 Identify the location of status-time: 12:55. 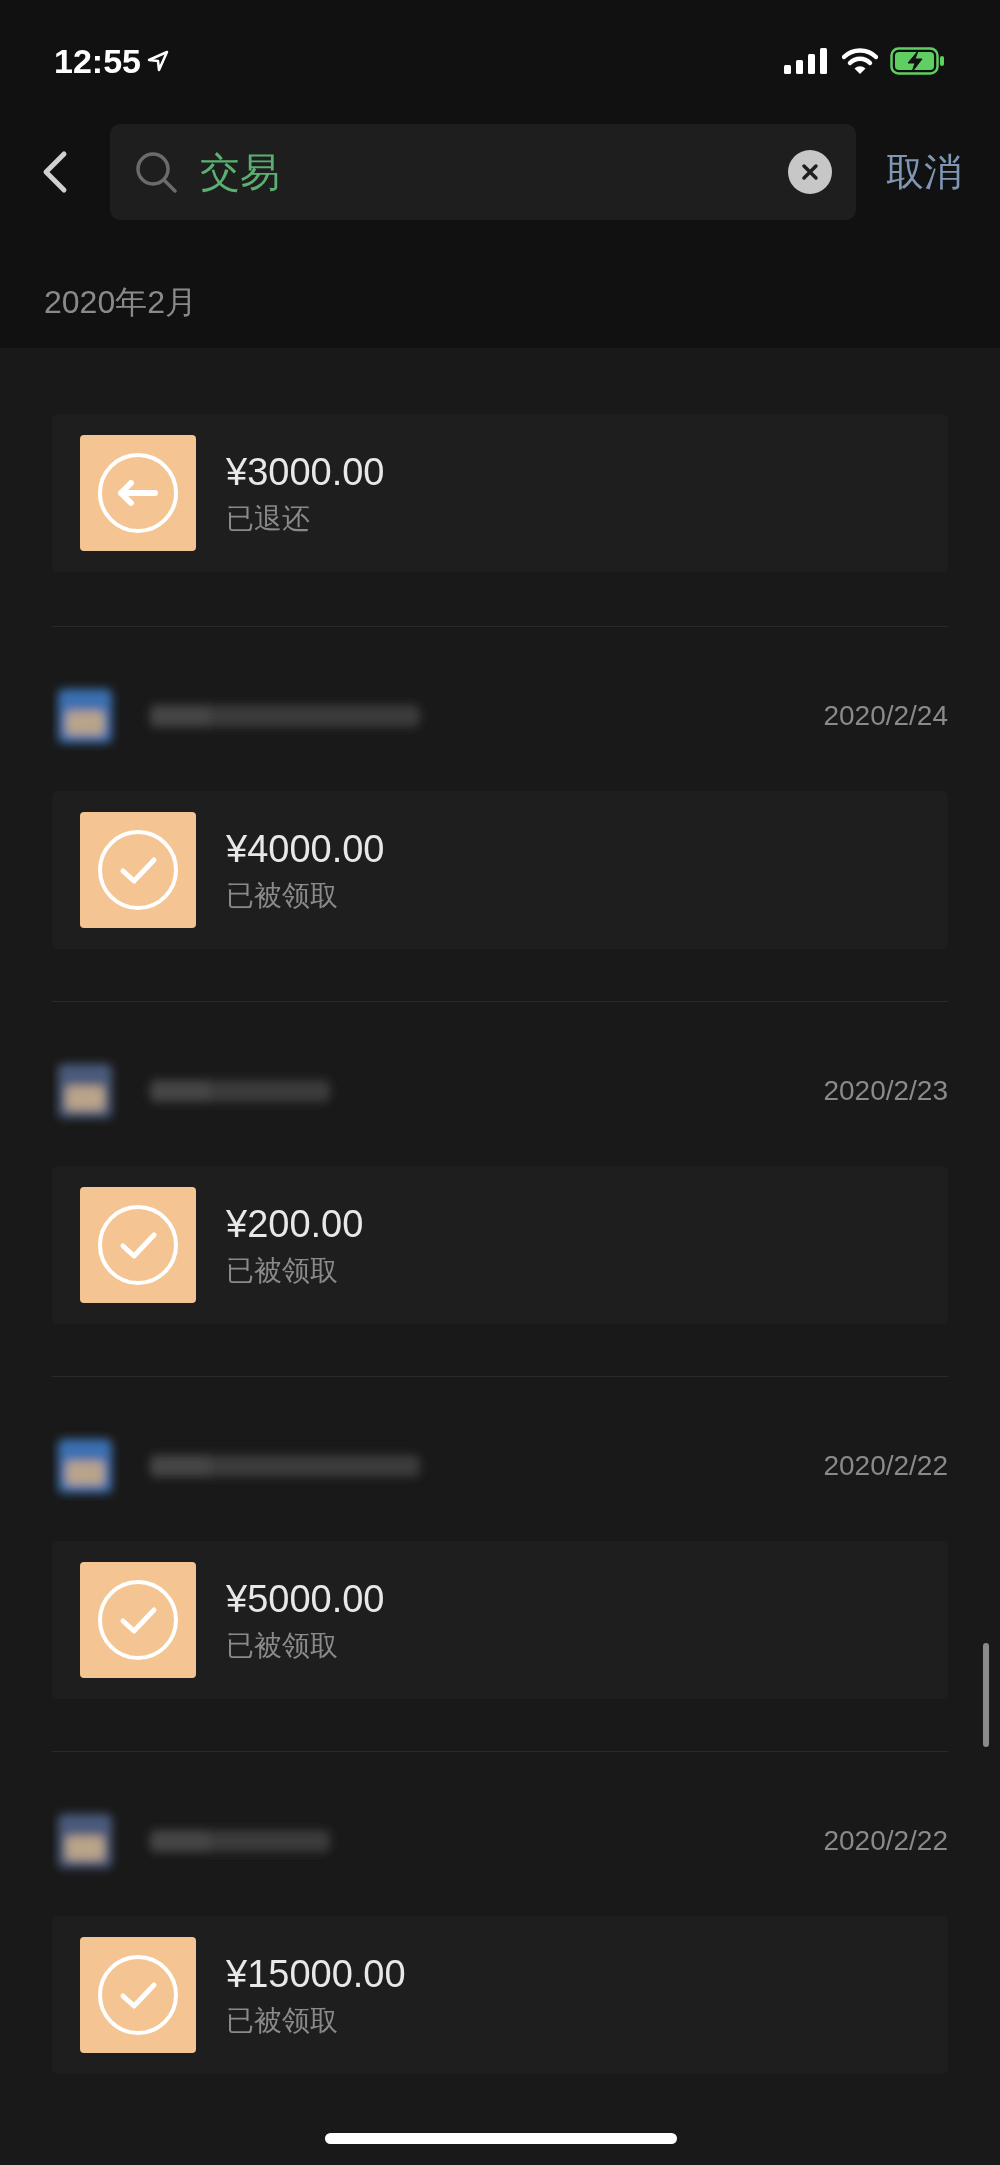
(97, 61).